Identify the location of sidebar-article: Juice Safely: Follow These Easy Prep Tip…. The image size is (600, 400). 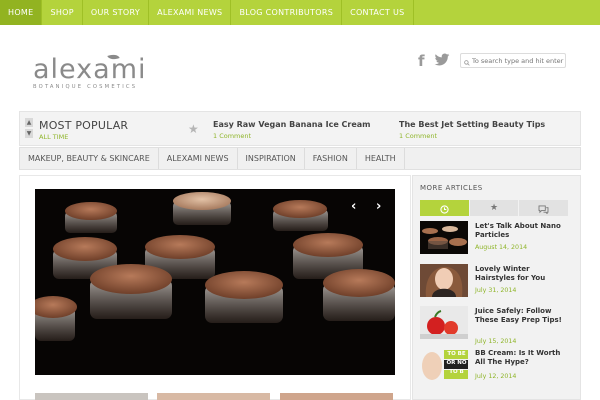
(495, 325).